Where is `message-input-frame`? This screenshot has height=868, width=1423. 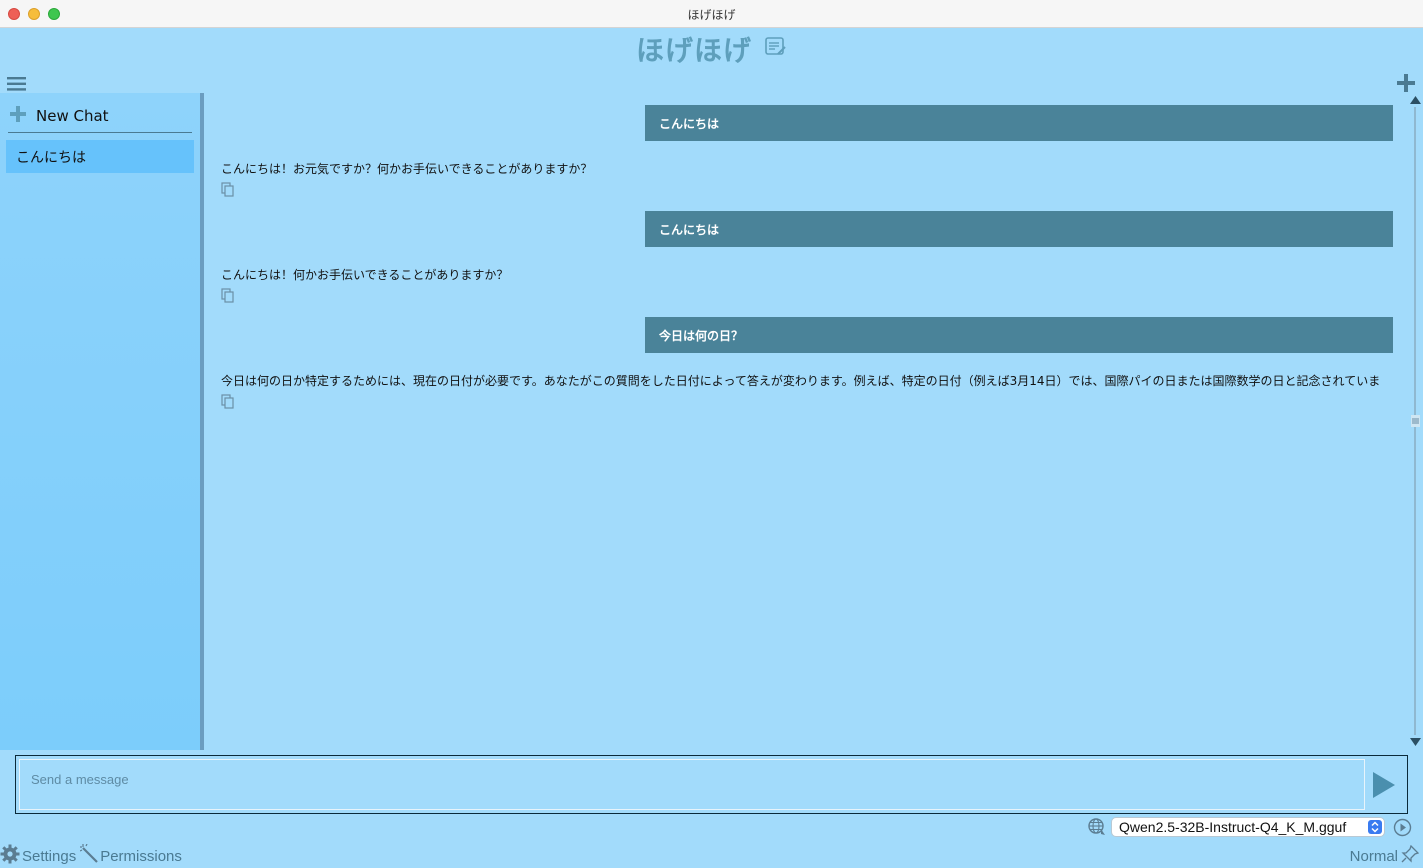
message-input-frame is located at coordinates (692, 784).